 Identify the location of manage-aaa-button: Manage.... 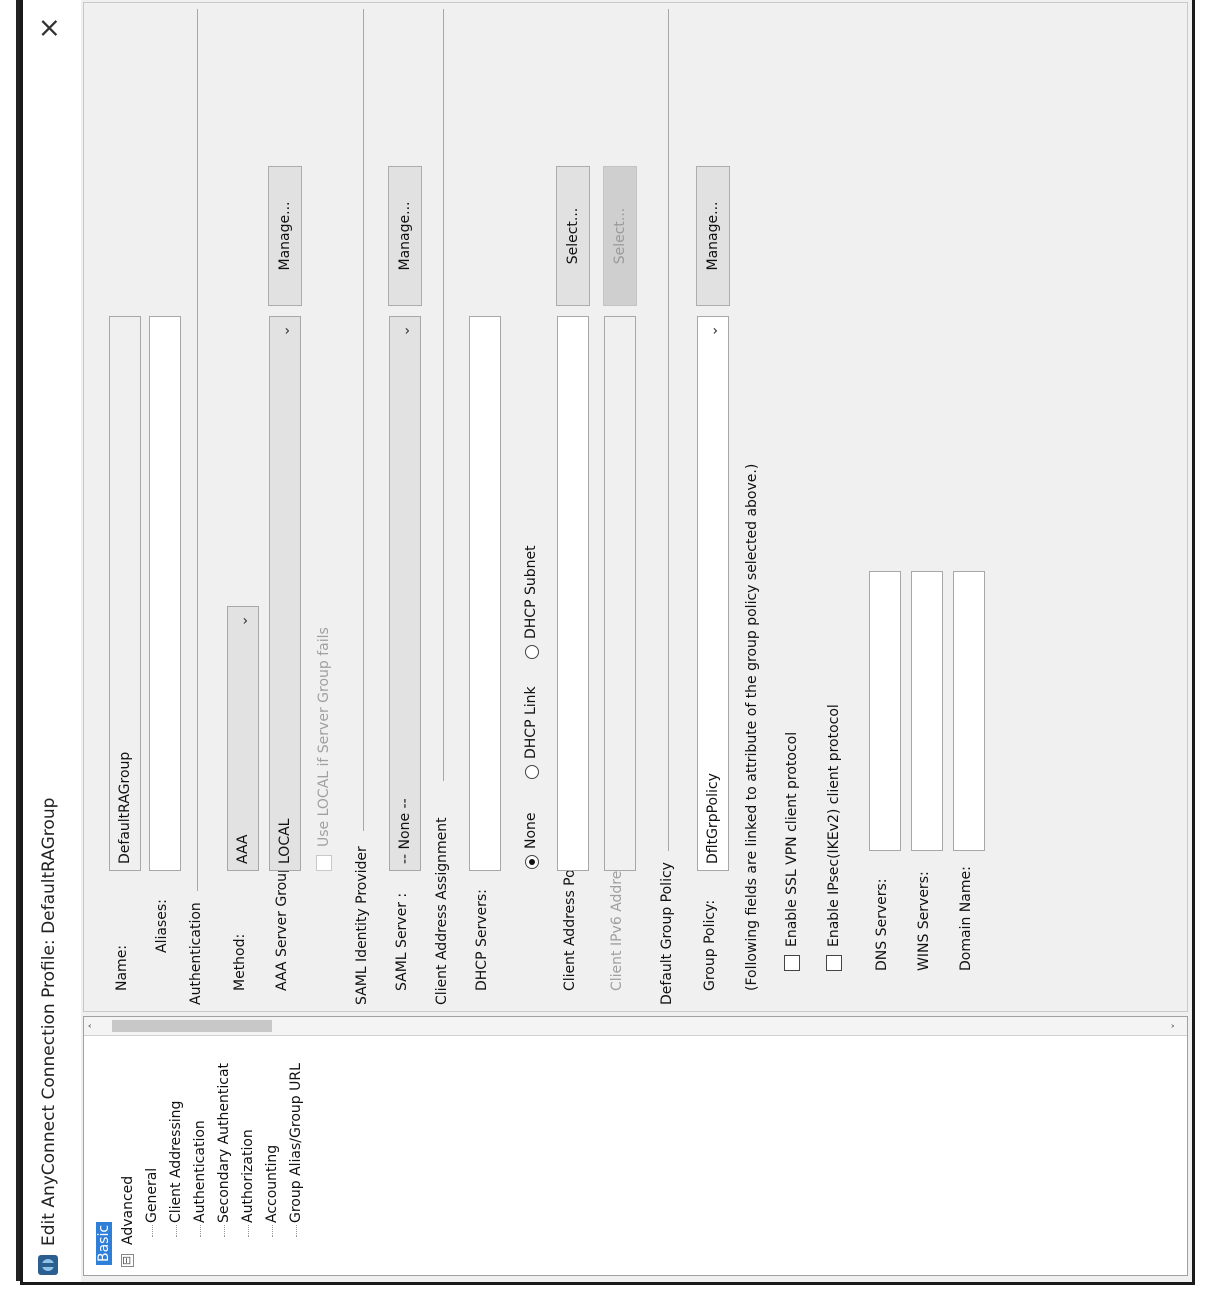
(285, 236).